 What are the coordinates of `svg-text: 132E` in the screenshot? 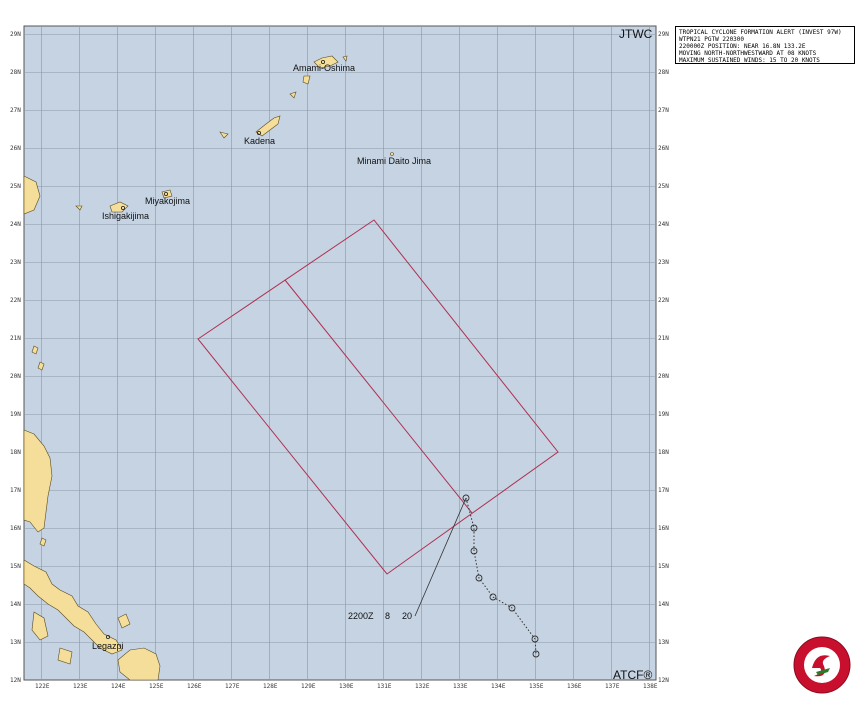 It's located at (422, 686).